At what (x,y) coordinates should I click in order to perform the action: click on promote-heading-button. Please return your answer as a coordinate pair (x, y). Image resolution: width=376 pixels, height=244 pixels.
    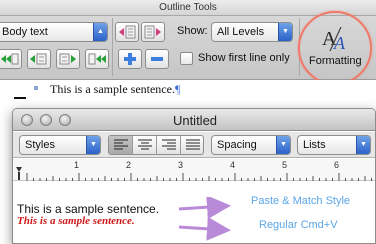
    Looking at the image, I should click on (127, 32).